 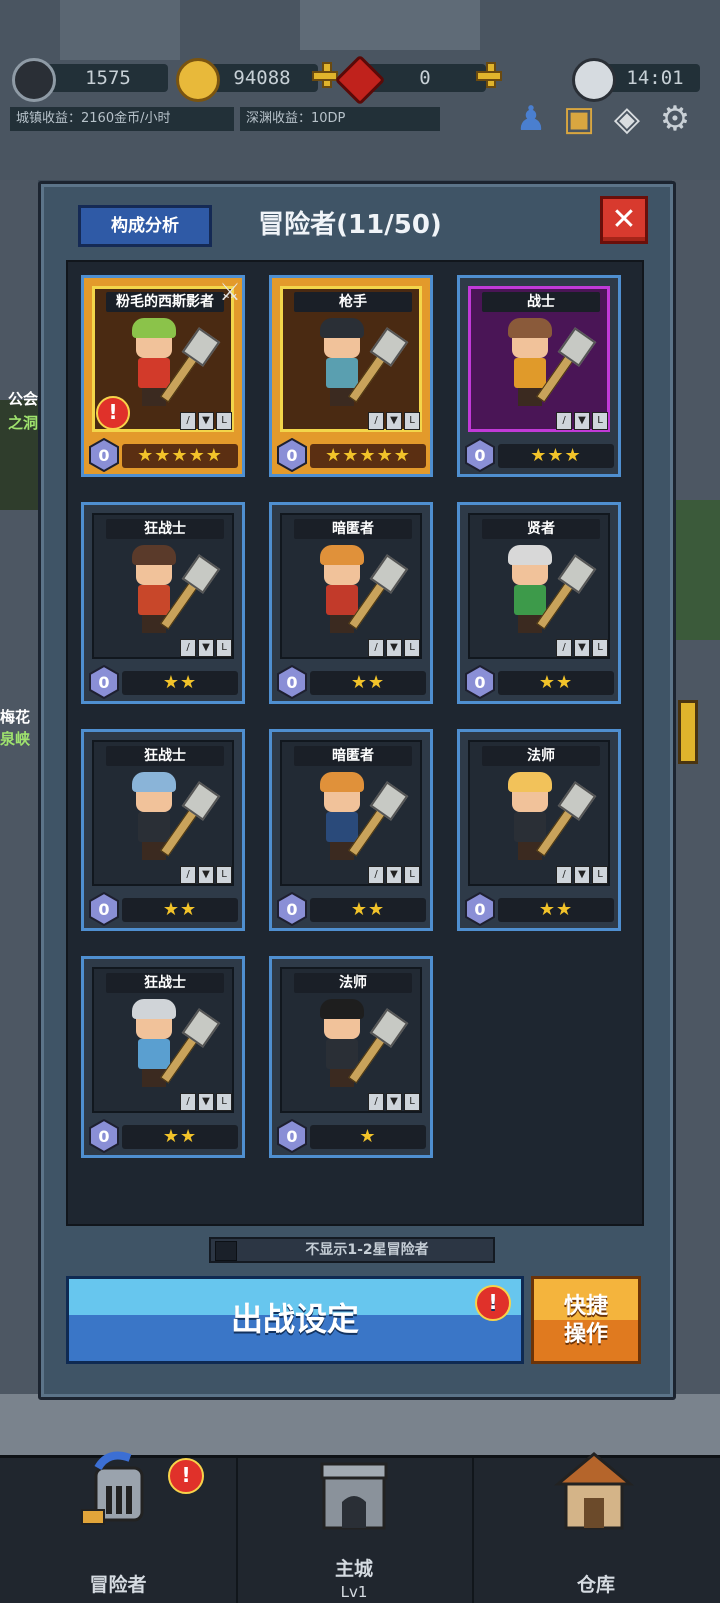 What do you see at coordinates (353, 983) in the screenshot?
I see `adventurer-class-name: 法师` at bounding box center [353, 983].